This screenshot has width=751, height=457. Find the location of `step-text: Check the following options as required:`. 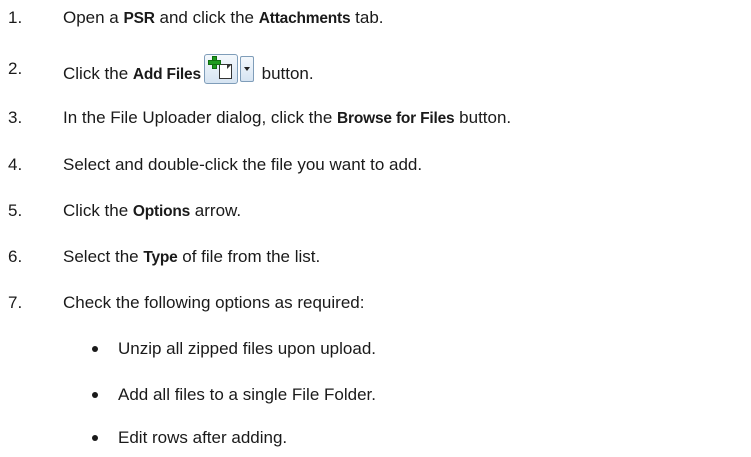

step-text: Check the following options as required: is located at coordinates (214, 302).